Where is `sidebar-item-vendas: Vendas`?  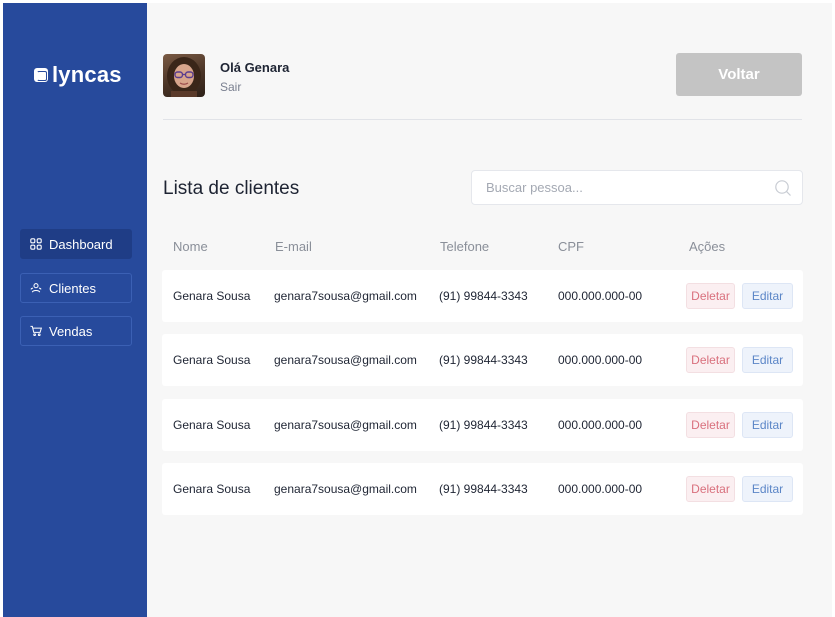
sidebar-item-vendas: Vendas is located at coordinates (76, 331).